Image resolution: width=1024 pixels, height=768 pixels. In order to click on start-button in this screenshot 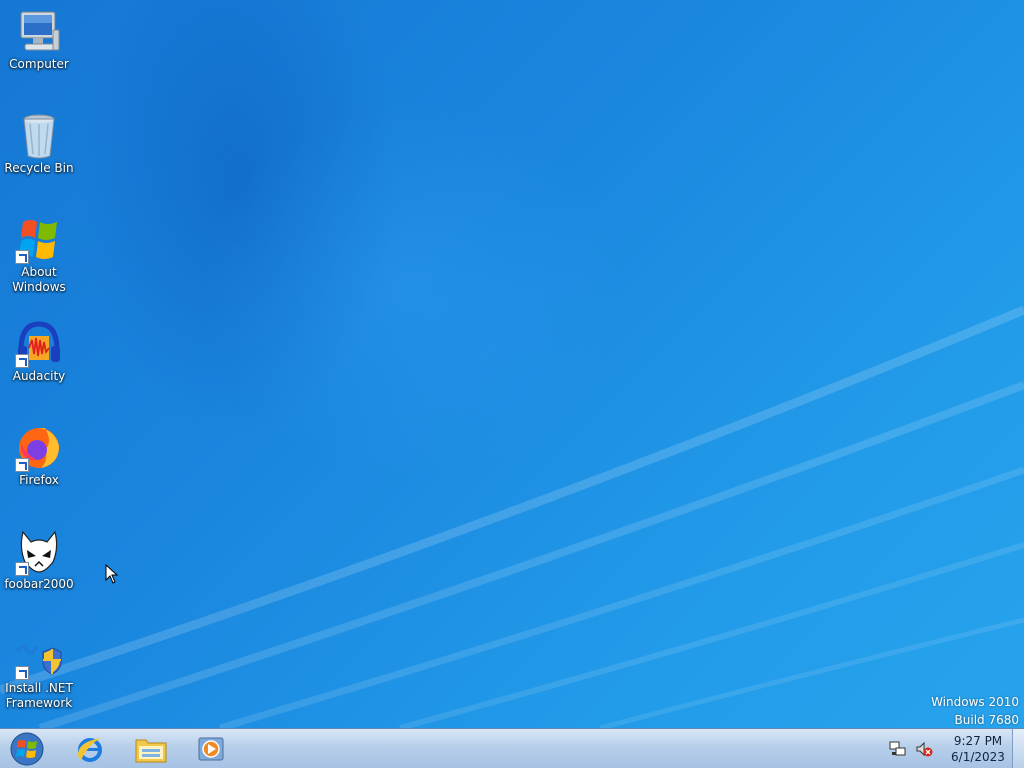, I will do `click(27, 749)`.